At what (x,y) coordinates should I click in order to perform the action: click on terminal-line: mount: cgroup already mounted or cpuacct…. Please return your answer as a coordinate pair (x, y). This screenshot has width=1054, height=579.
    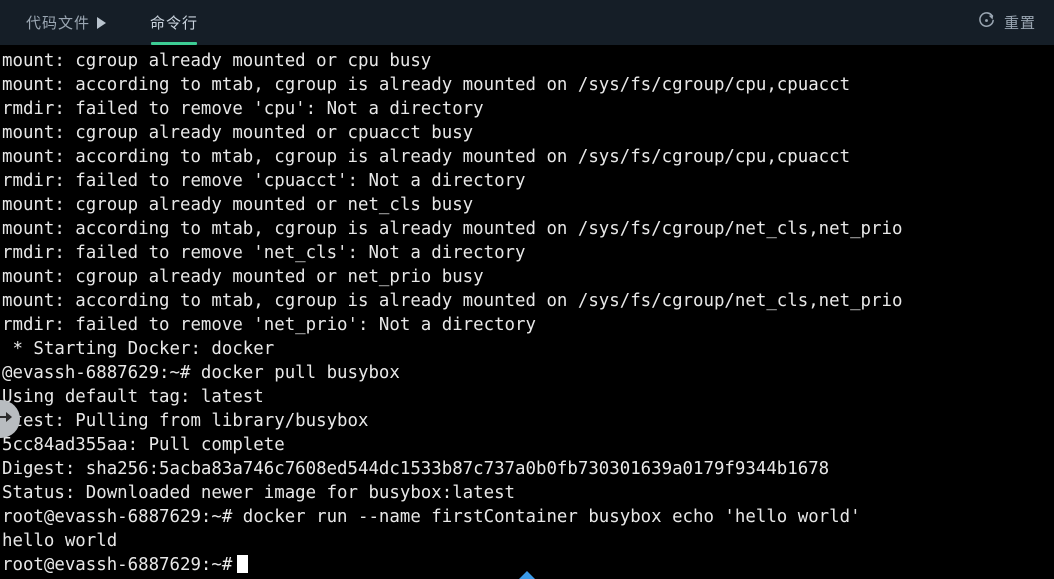
    Looking at the image, I should click on (238, 133).